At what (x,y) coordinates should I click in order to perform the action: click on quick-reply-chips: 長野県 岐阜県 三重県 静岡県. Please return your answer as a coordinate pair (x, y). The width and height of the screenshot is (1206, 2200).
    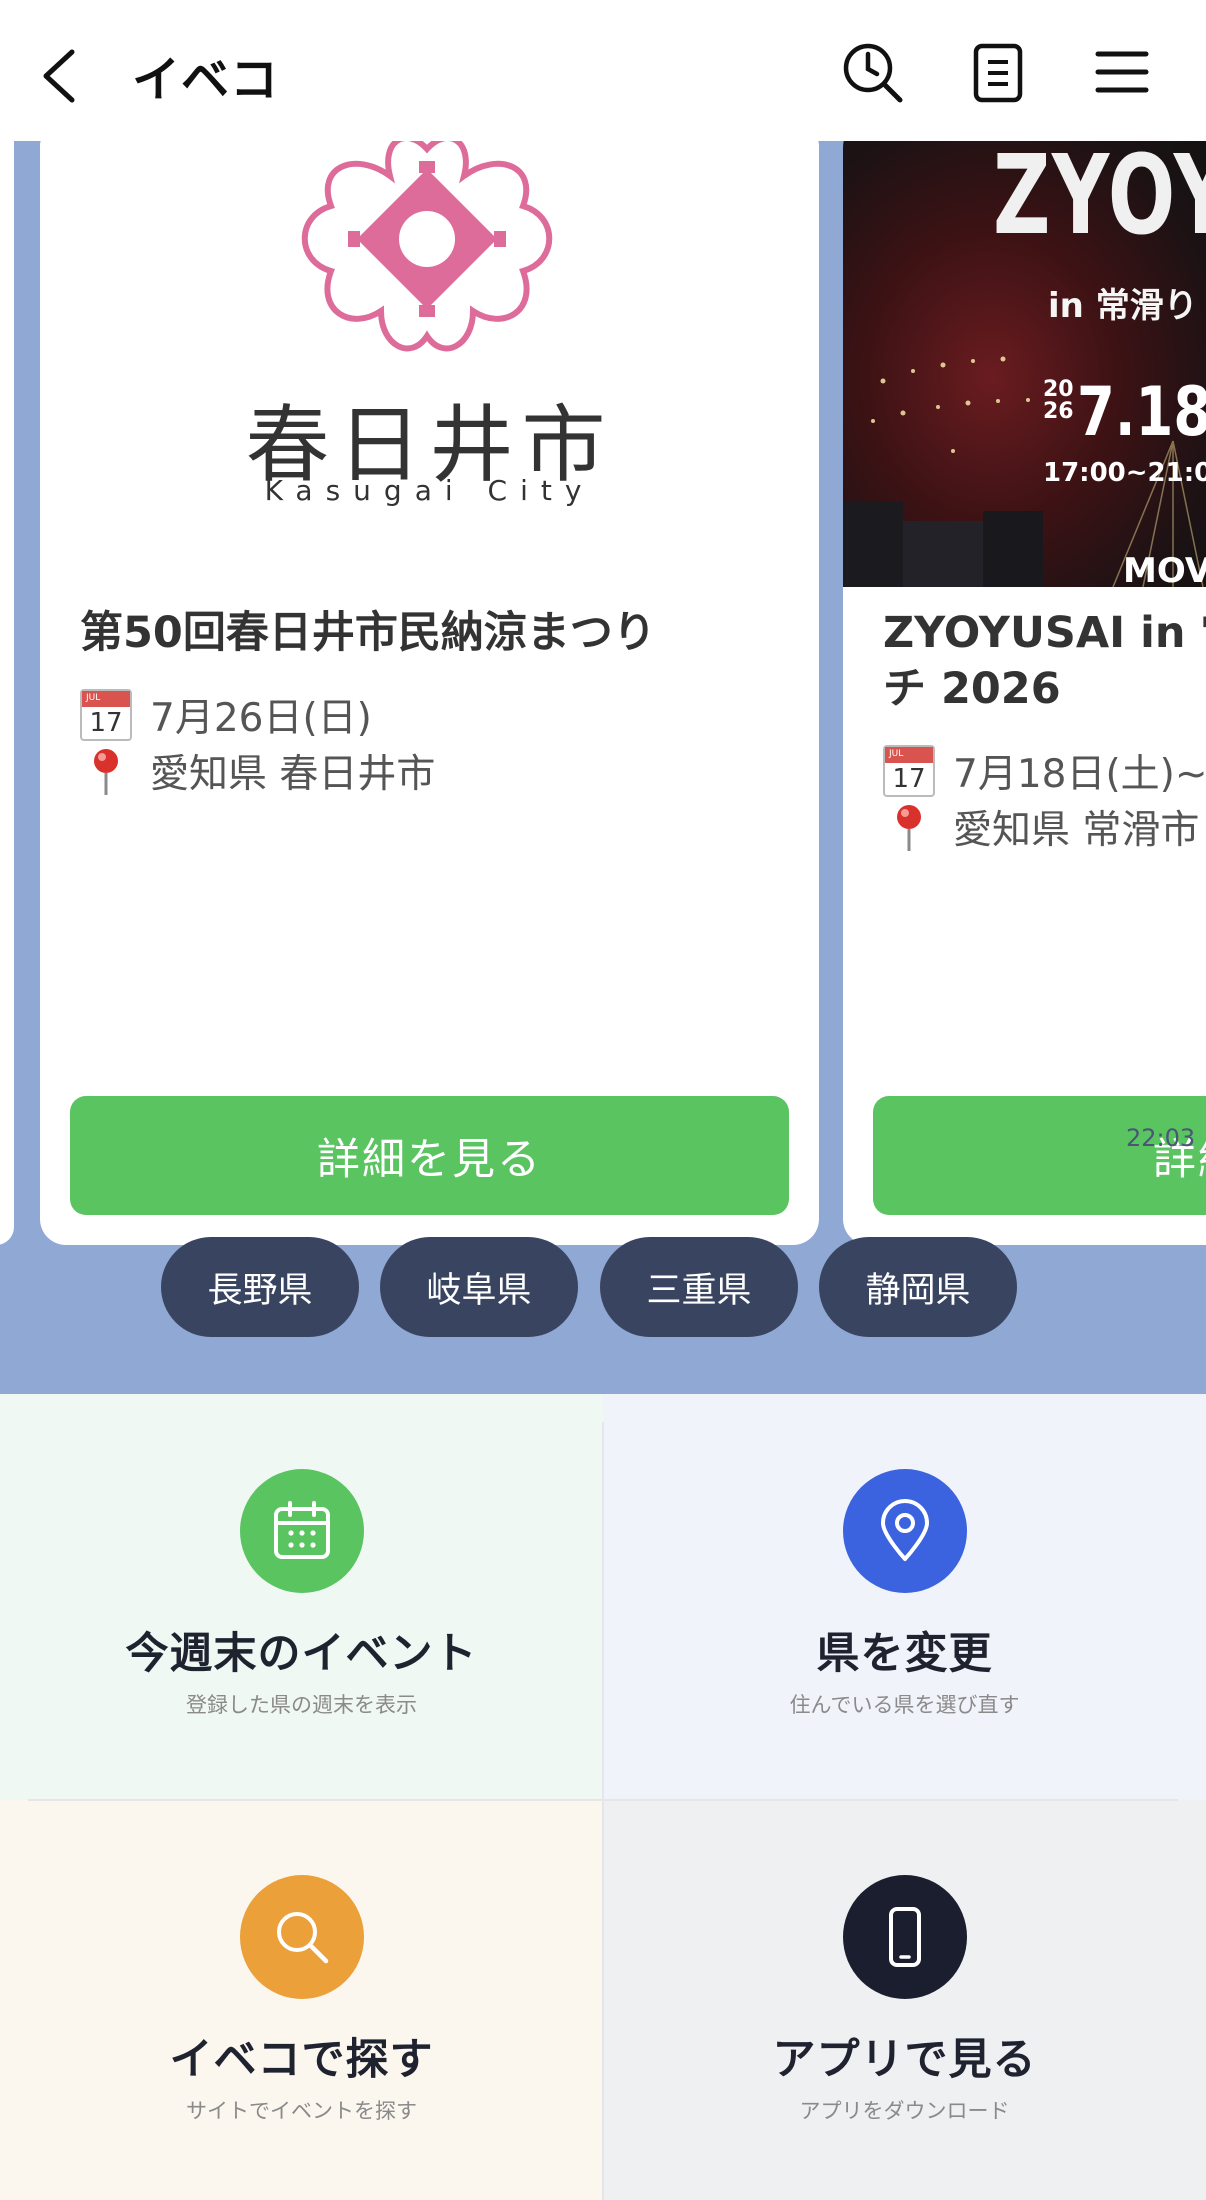
    Looking at the image, I should click on (603, 1290).